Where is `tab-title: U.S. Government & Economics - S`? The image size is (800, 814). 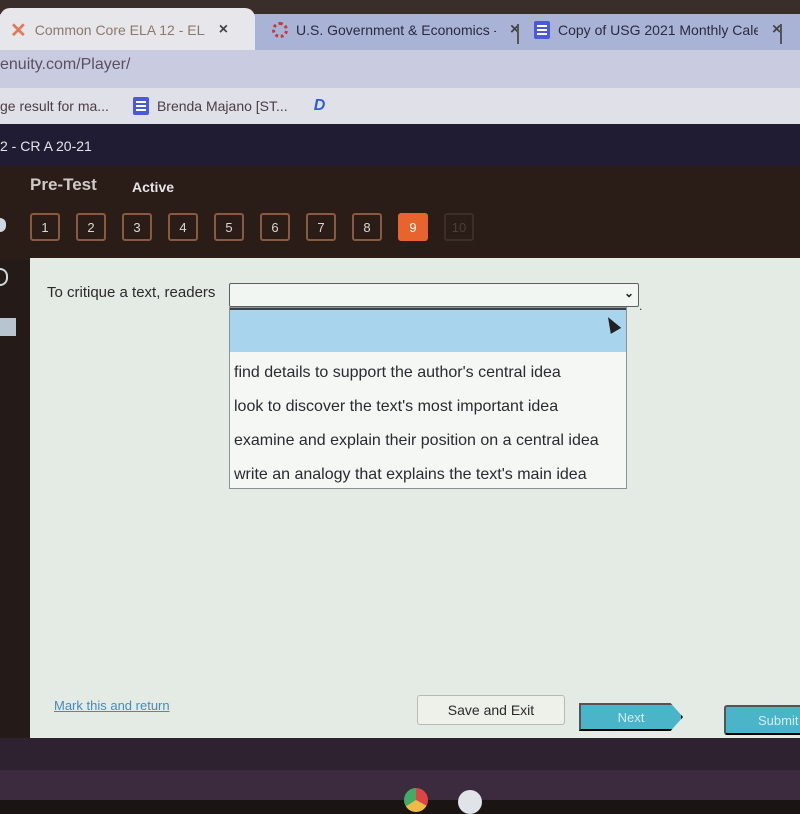 tab-title: U.S. Government & Economics - S is located at coordinates (396, 30).